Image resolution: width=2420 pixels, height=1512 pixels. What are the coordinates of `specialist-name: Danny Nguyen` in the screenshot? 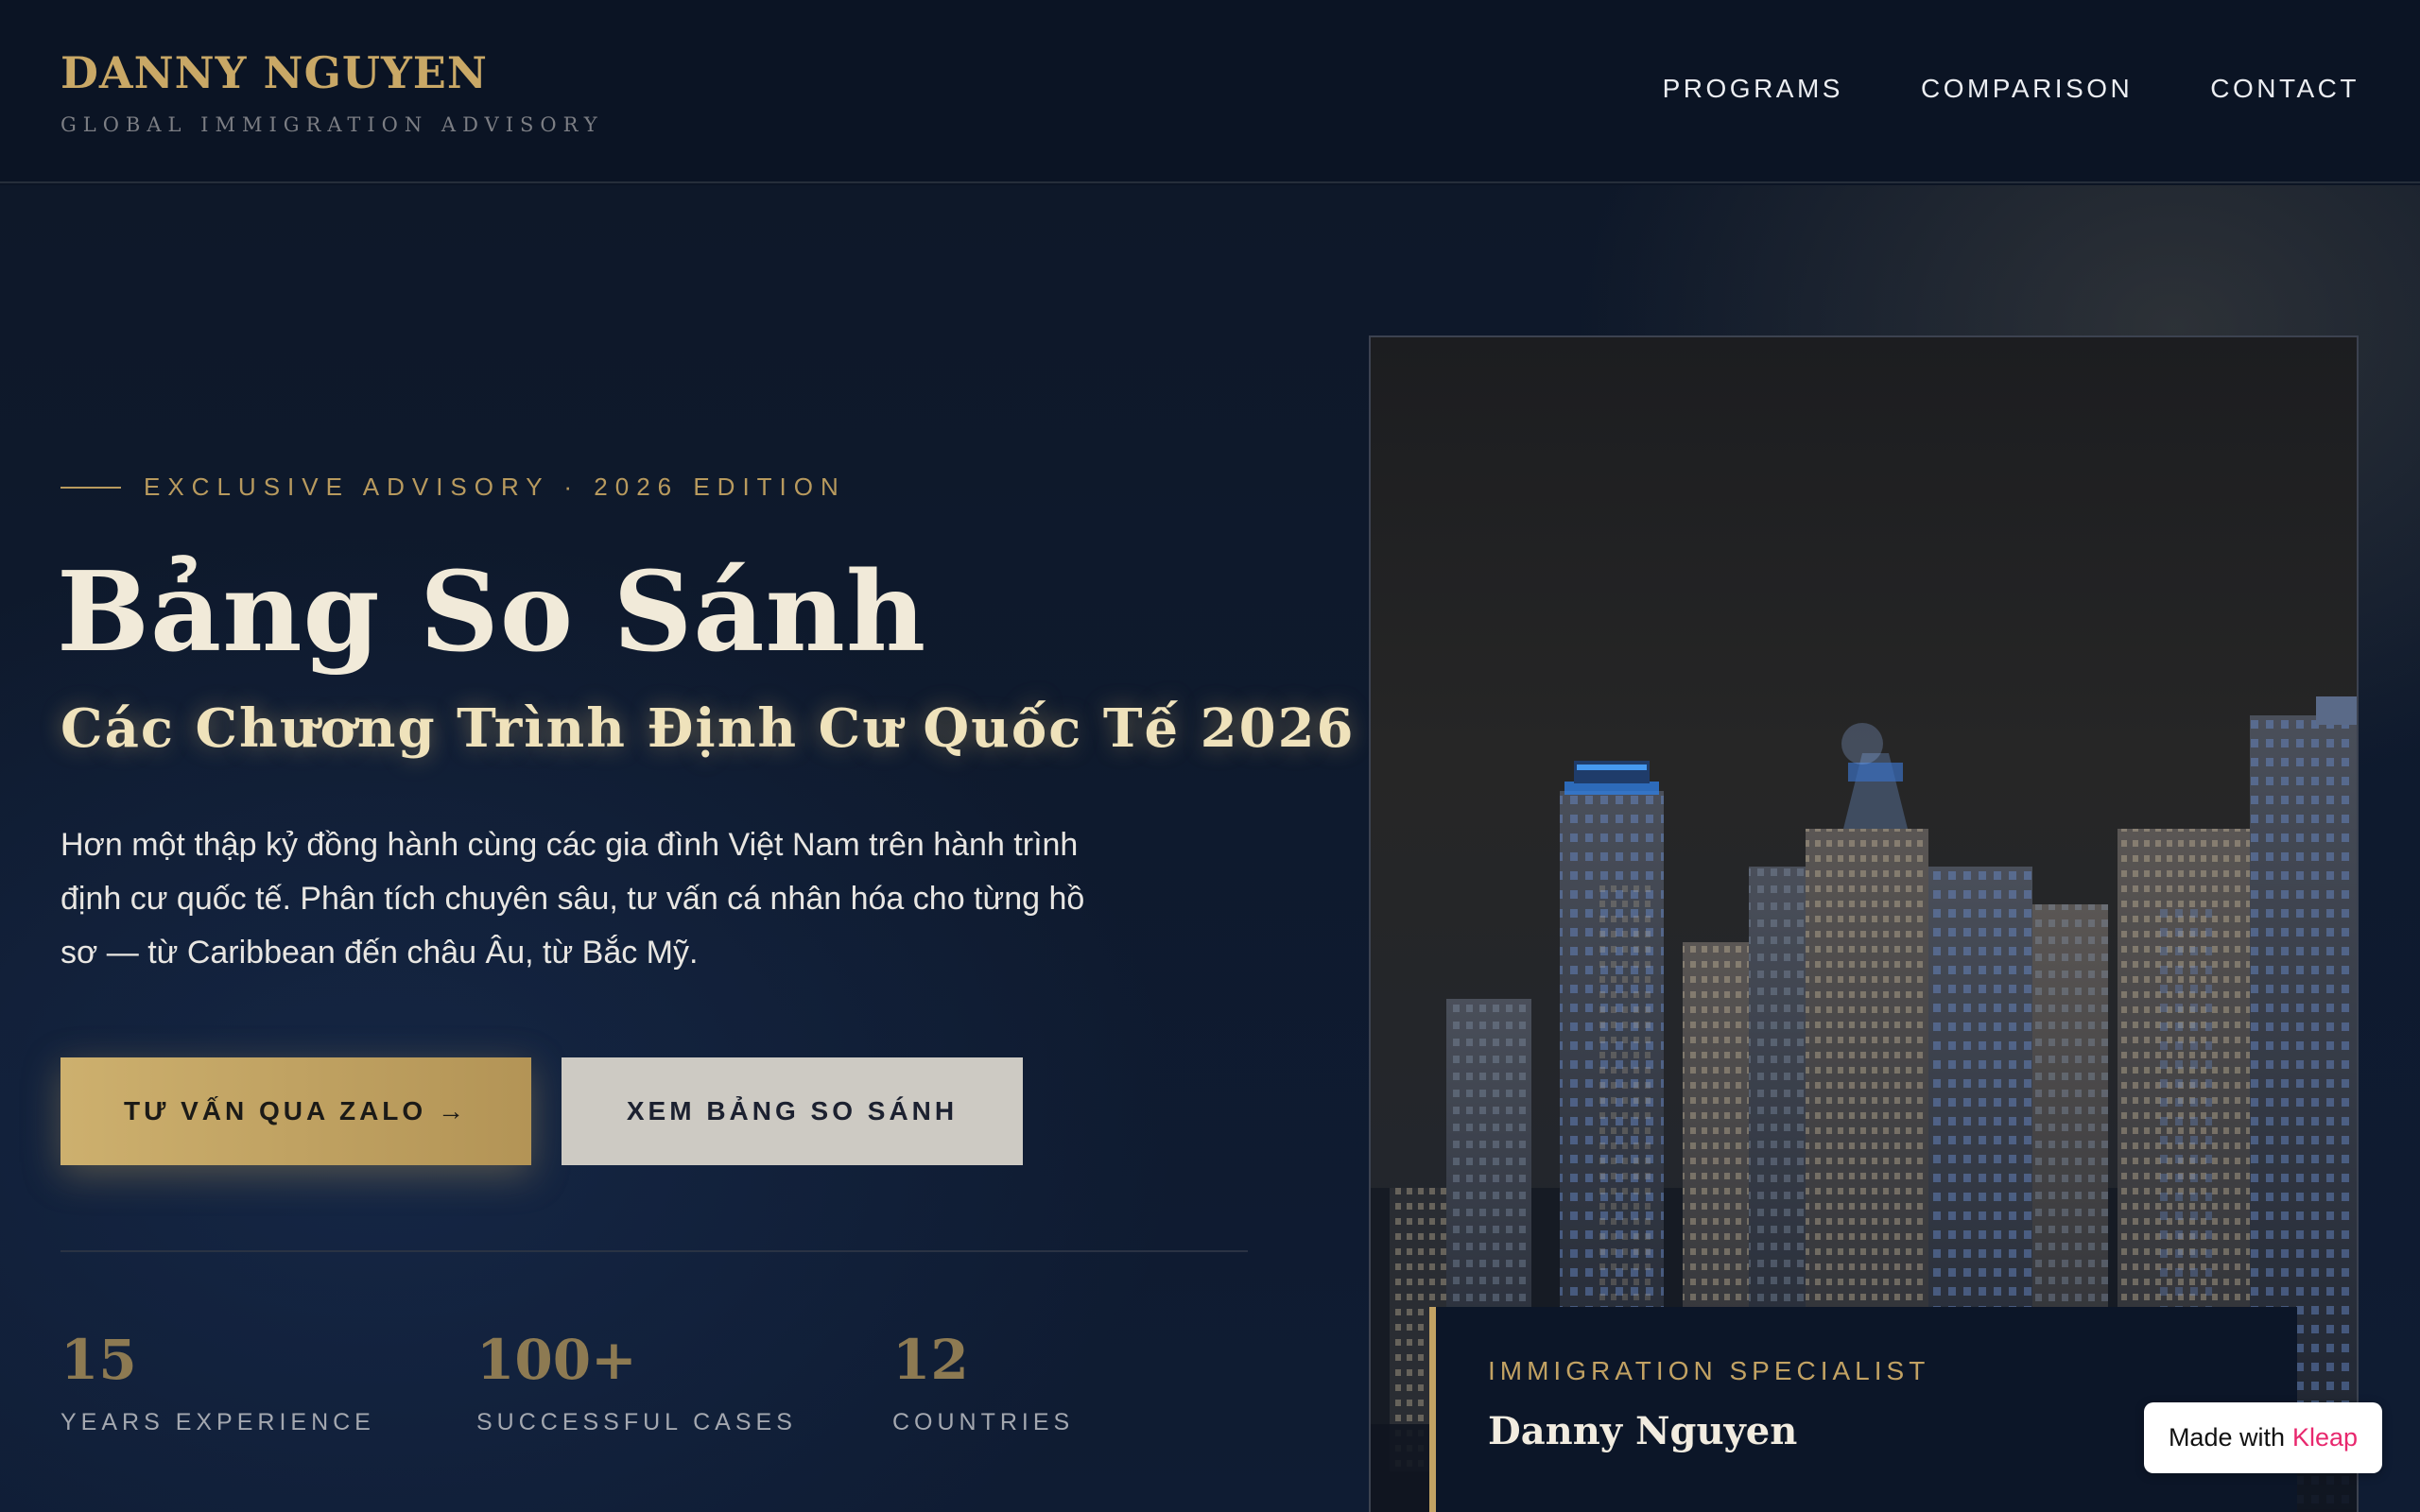 It's located at (1643, 1431).